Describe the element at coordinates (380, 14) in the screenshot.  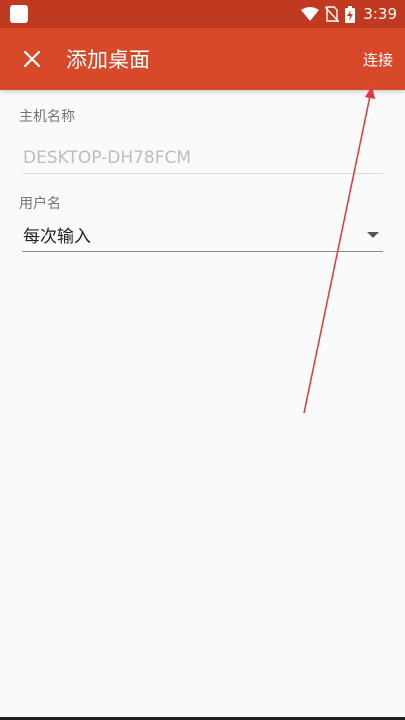
I see `status-time: 3:39` at that location.